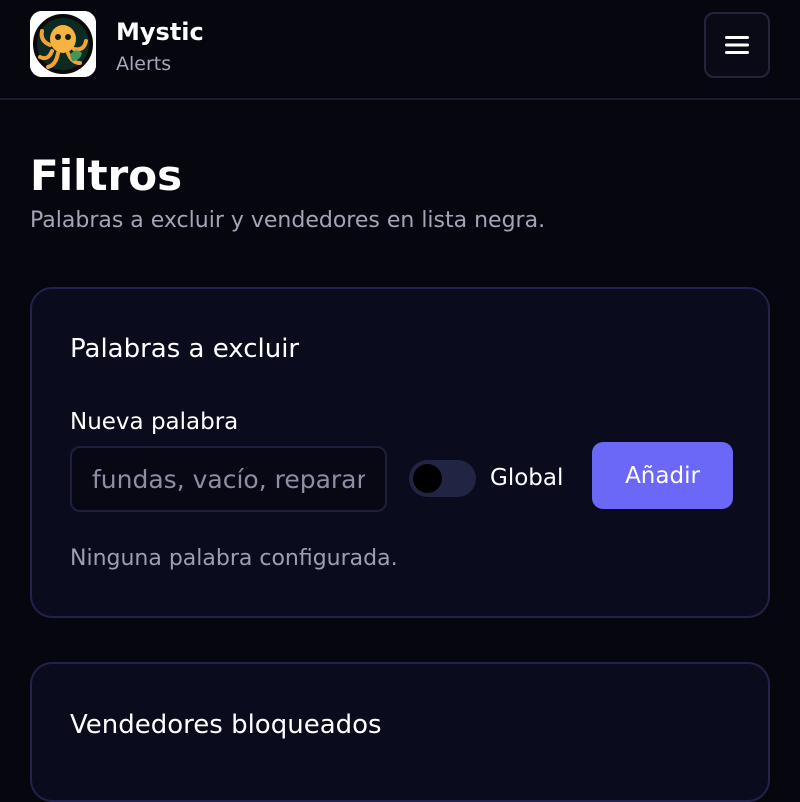  Describe the element at coordinates (228, 479) in the screenshot. I see `new-word-input` at that location.